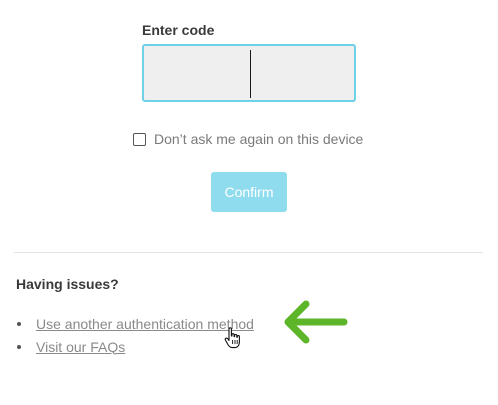 The width and height of the screenshot is (498, 405). I want to click on code-input, so click(249, 73).